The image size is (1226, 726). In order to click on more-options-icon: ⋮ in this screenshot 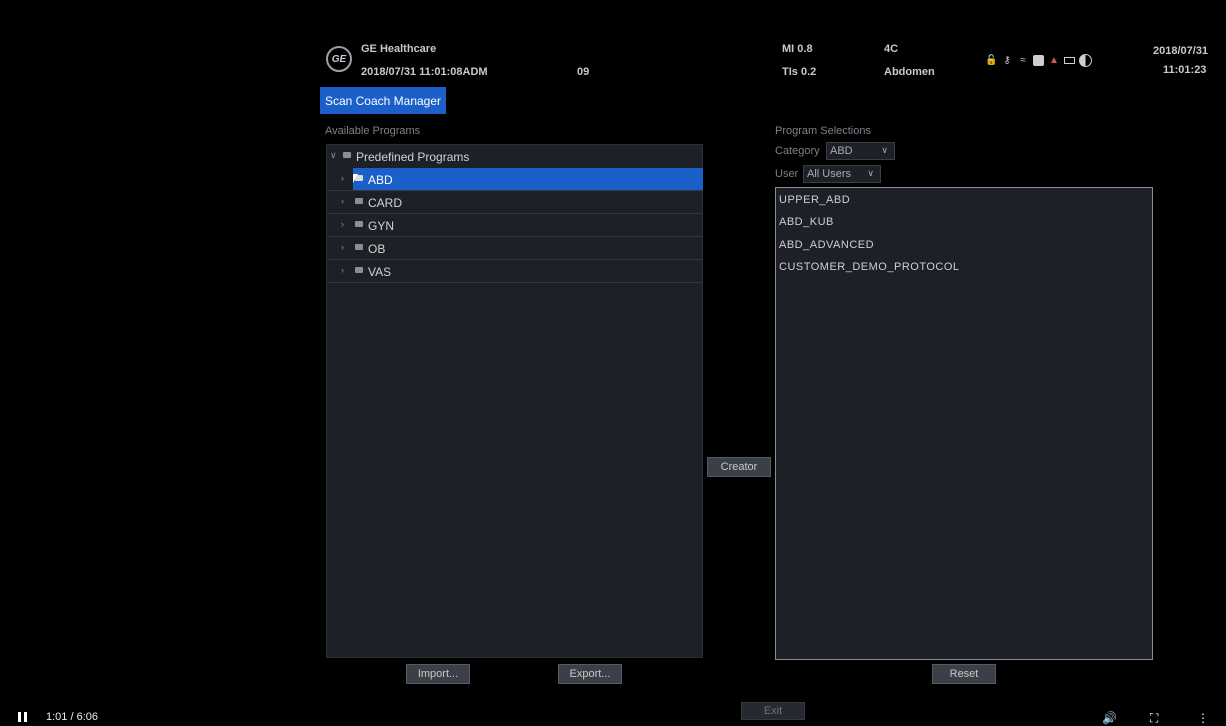, I will do `click(1203, 718)`.